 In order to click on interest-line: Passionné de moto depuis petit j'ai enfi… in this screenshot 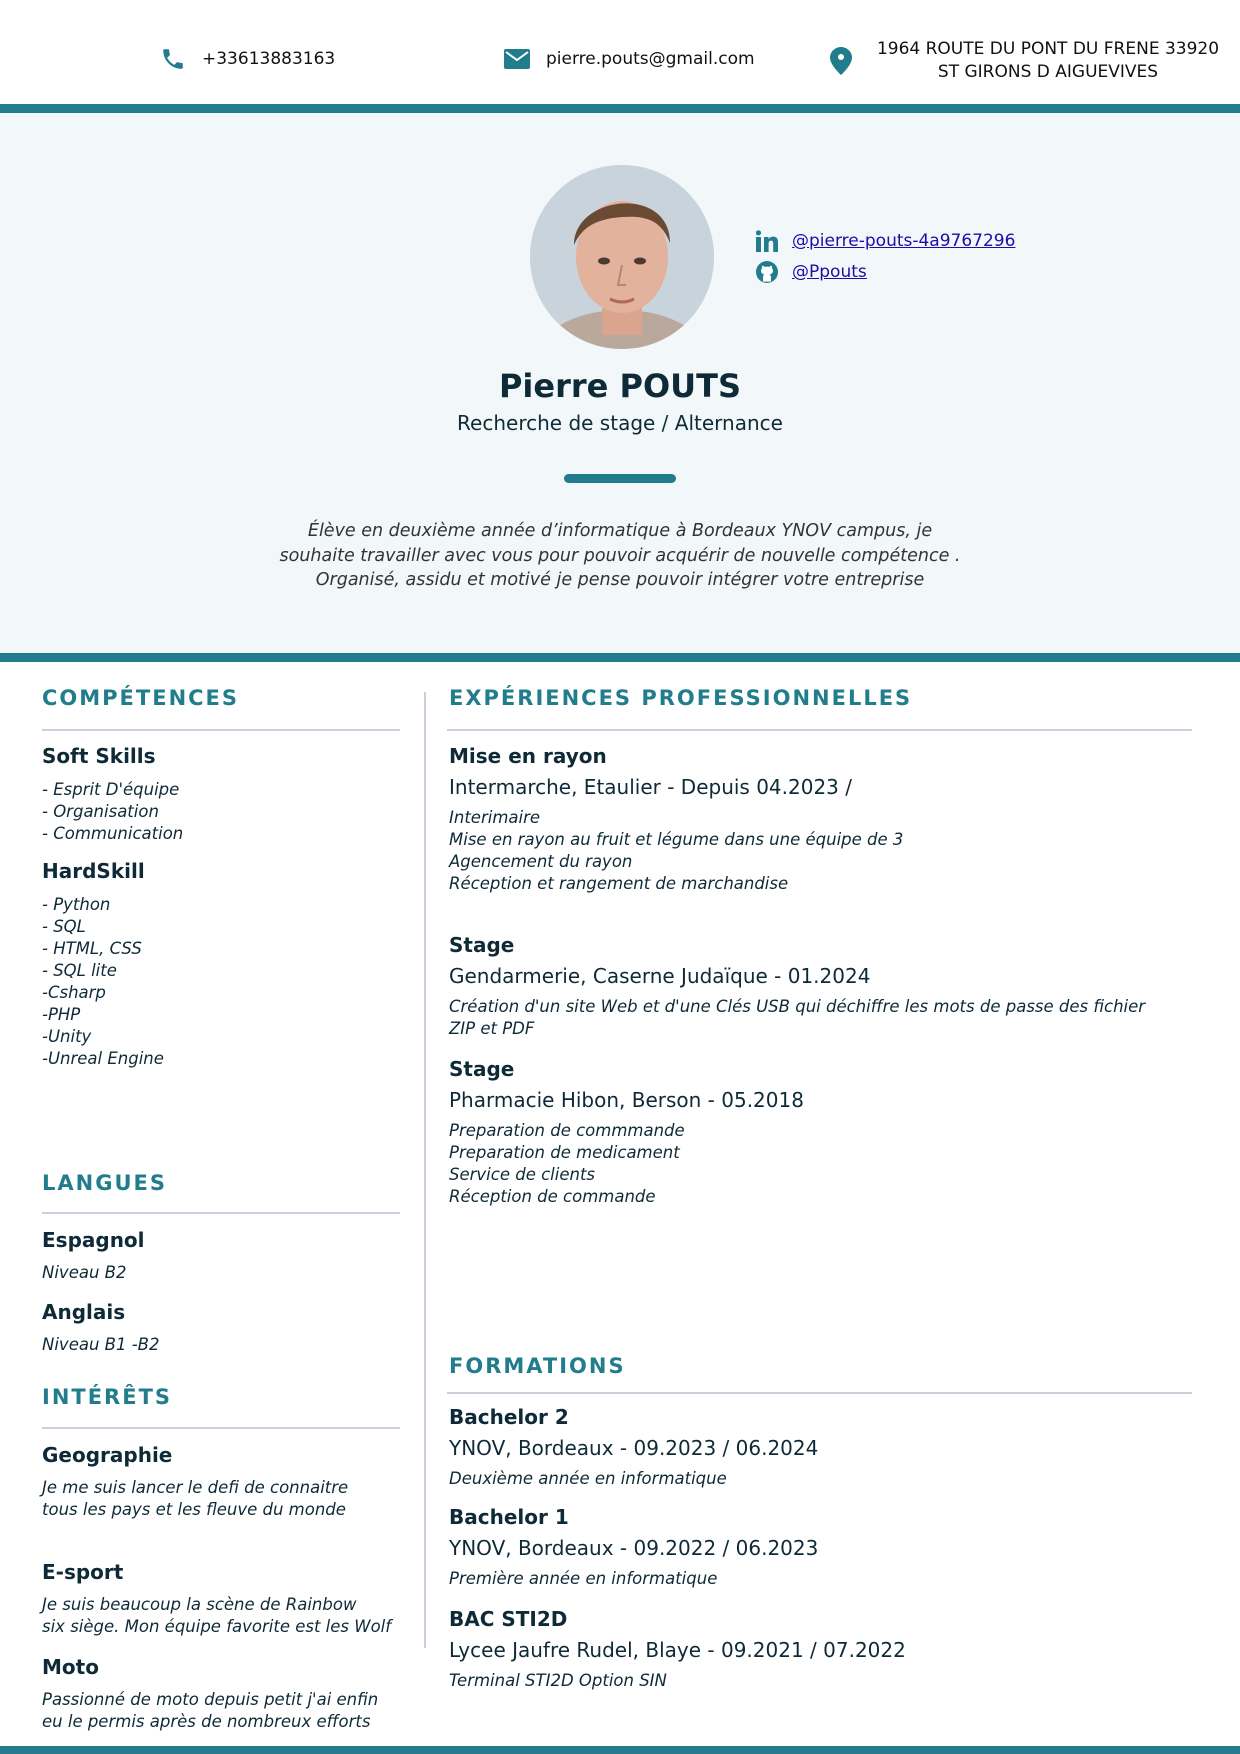, I will do `click(210, 1699)`.